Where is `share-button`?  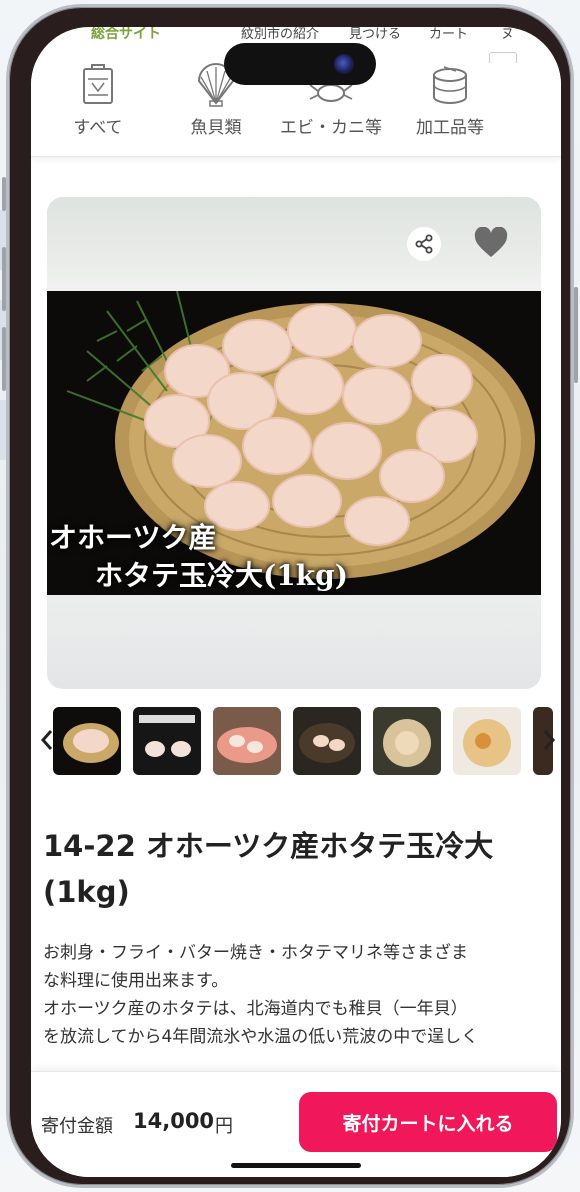
share-button is located at coordinates (424, 244).